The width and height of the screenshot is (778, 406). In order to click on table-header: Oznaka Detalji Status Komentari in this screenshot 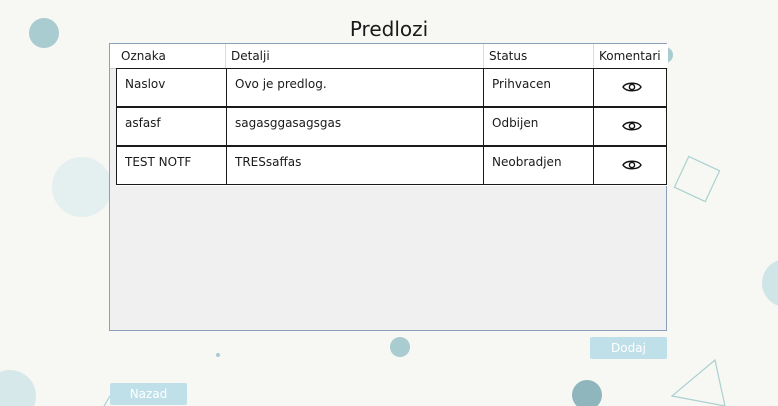, I will do `click(389, 56)`.